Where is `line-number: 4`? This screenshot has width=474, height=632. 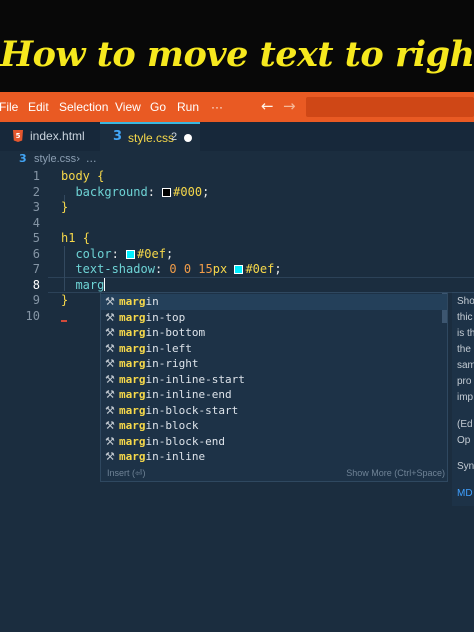 line-number: 4 is located at coordinates (36, 223).